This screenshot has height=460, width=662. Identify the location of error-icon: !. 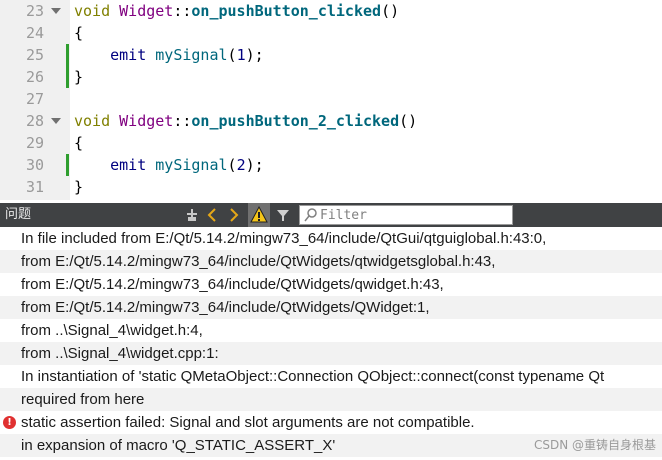
(9, 422).